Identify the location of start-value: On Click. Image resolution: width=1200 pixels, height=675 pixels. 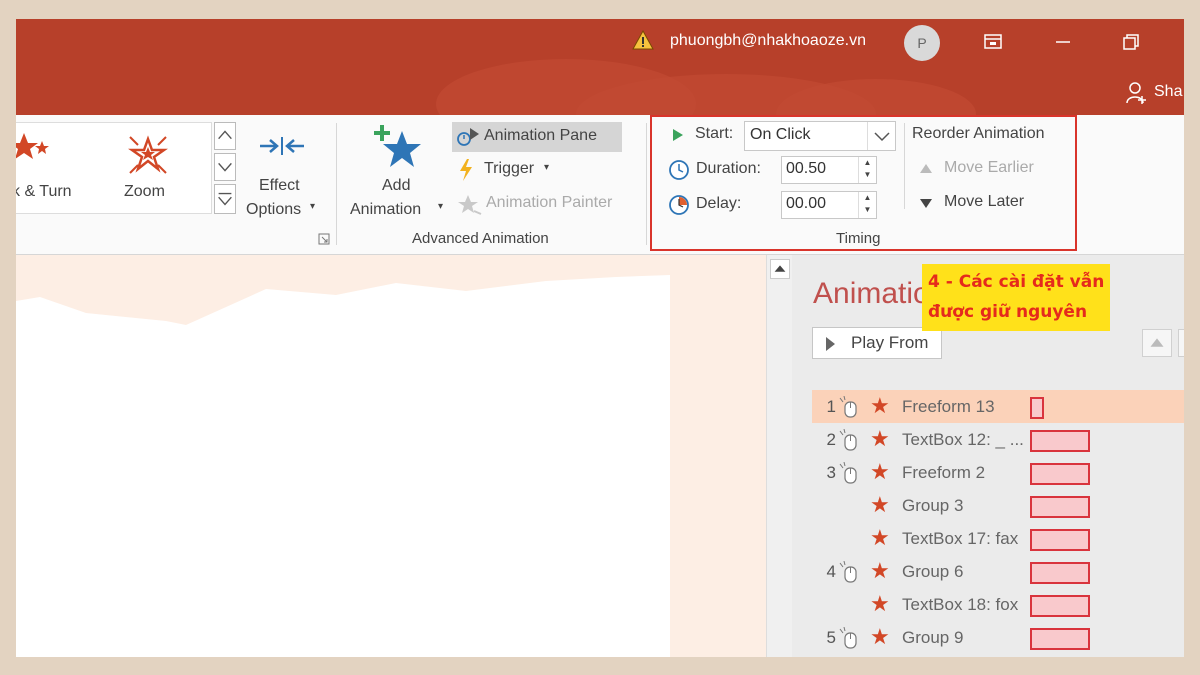
(780, 134).